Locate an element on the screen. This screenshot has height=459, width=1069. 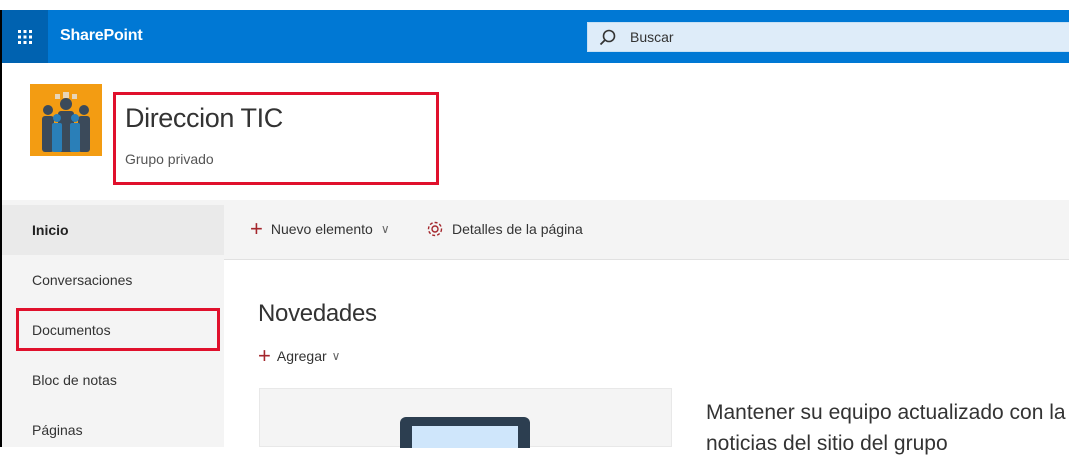
waffle-icon is located at coordinates (25, 36).